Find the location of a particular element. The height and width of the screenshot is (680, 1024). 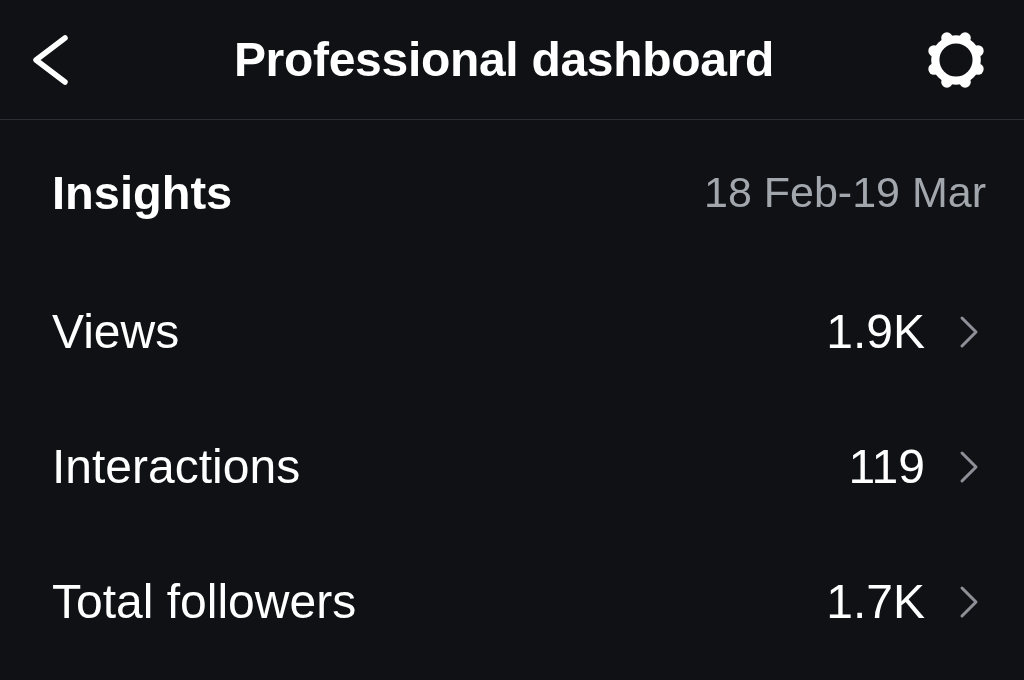

back-button is located at coordinates (50, 59).